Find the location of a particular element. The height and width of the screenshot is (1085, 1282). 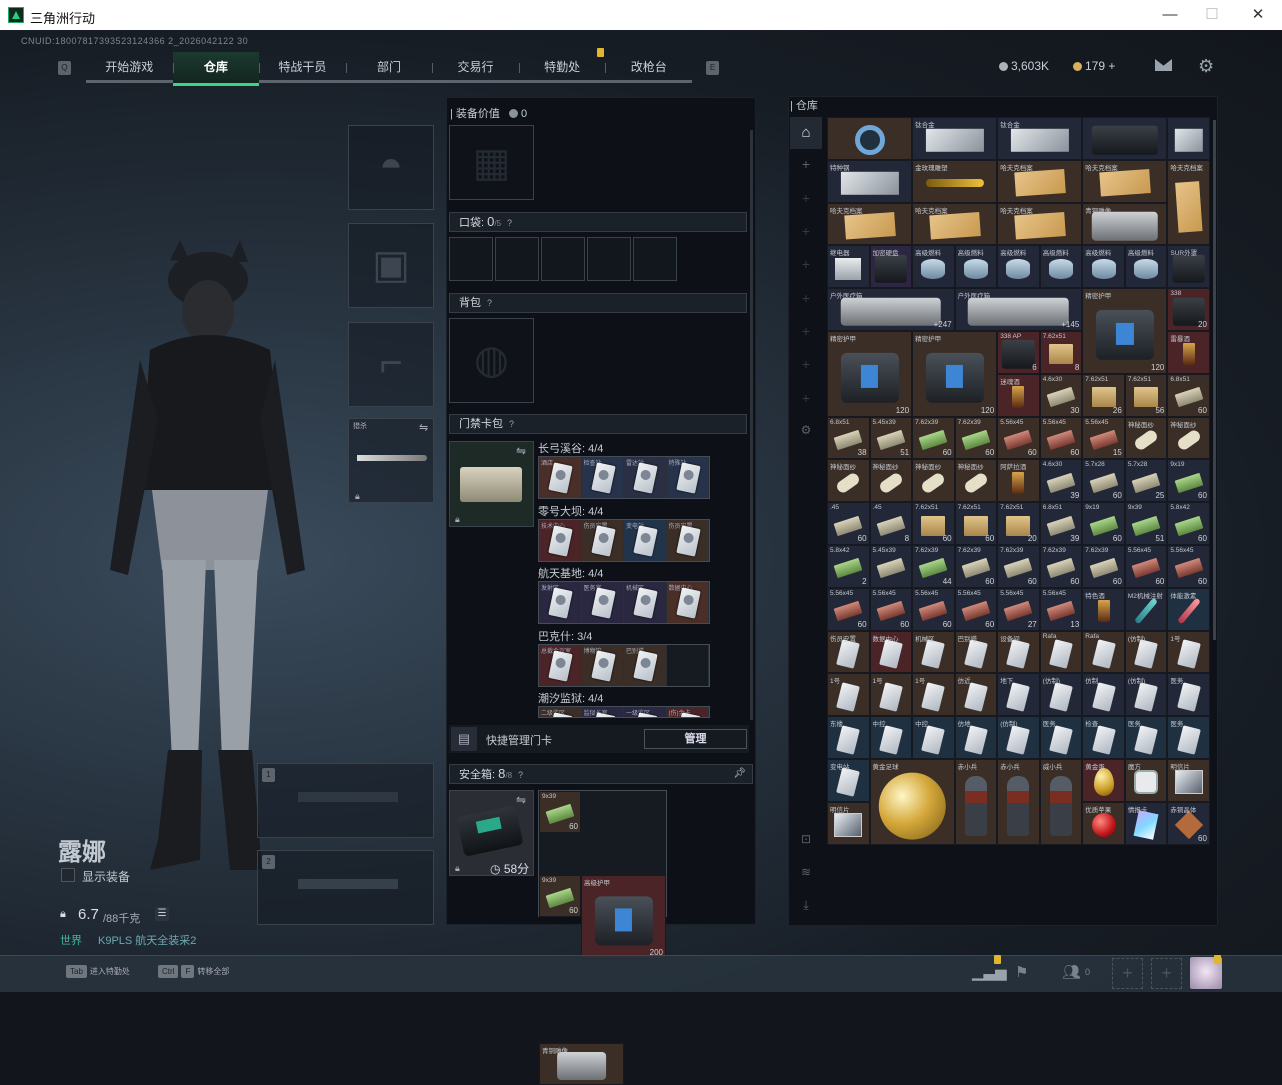

warehouse-item: 7.62x51 8 is located at coordinates (1061, 352).